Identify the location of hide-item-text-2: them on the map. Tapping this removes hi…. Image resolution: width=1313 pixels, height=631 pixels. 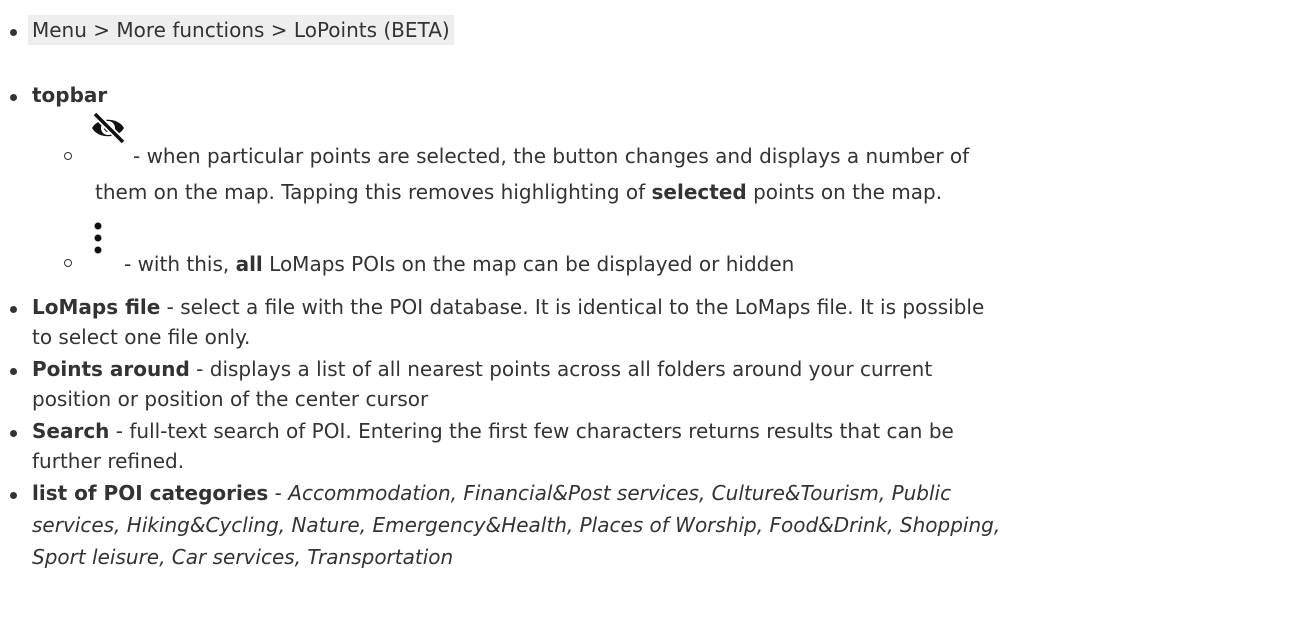
(518, 192).